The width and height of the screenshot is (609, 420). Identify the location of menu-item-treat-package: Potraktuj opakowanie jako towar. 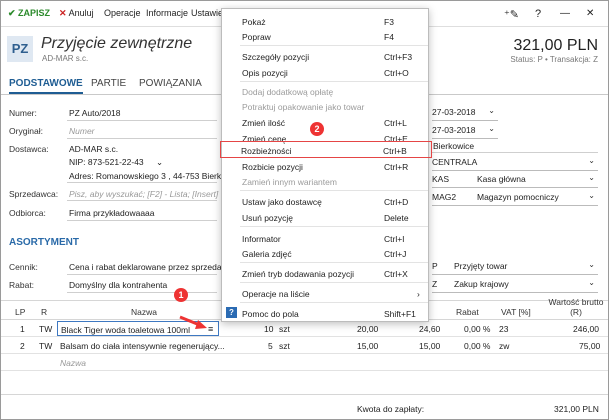
(325, 106).